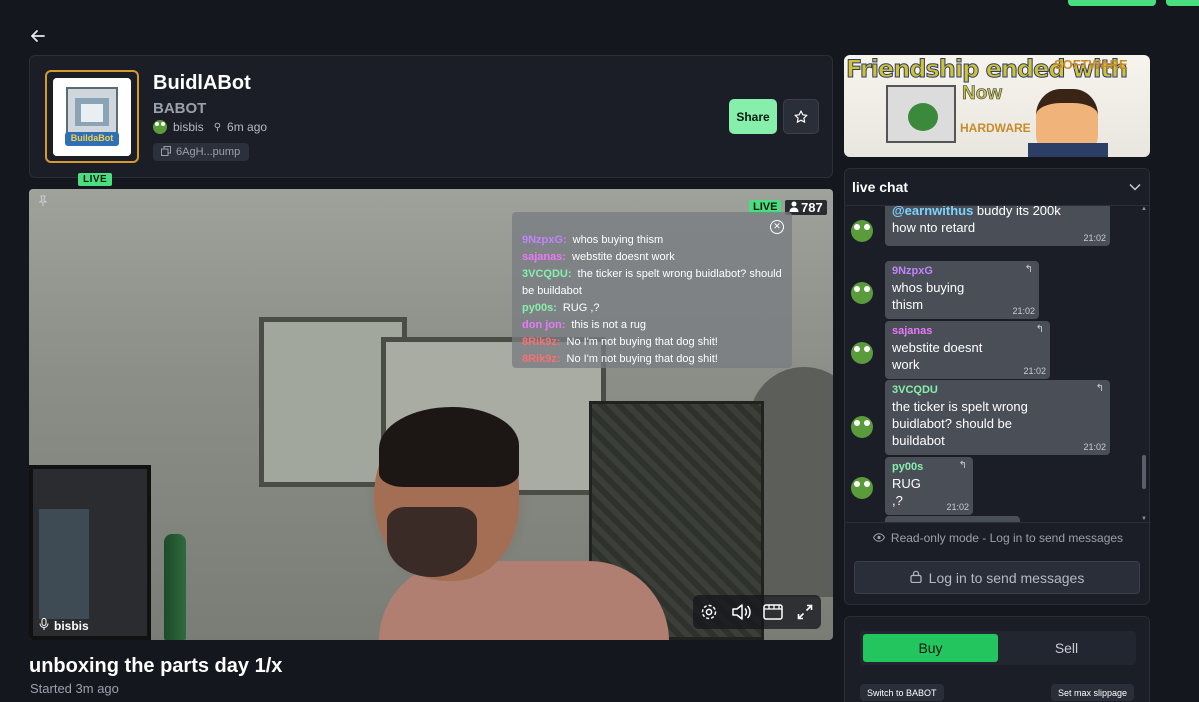  Describe the element at coordinates (1093, 692) in the screenshot. I see `max-slippage-button: Set max slippage` at that location.